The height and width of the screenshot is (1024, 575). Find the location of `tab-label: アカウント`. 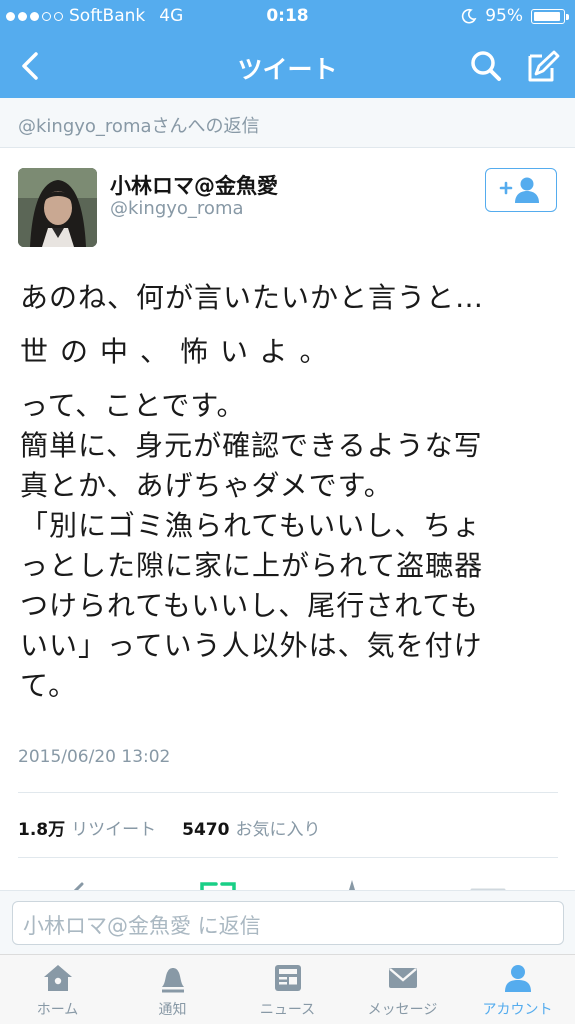

tab-label: アカウント is located at coordinates (517, 1010).